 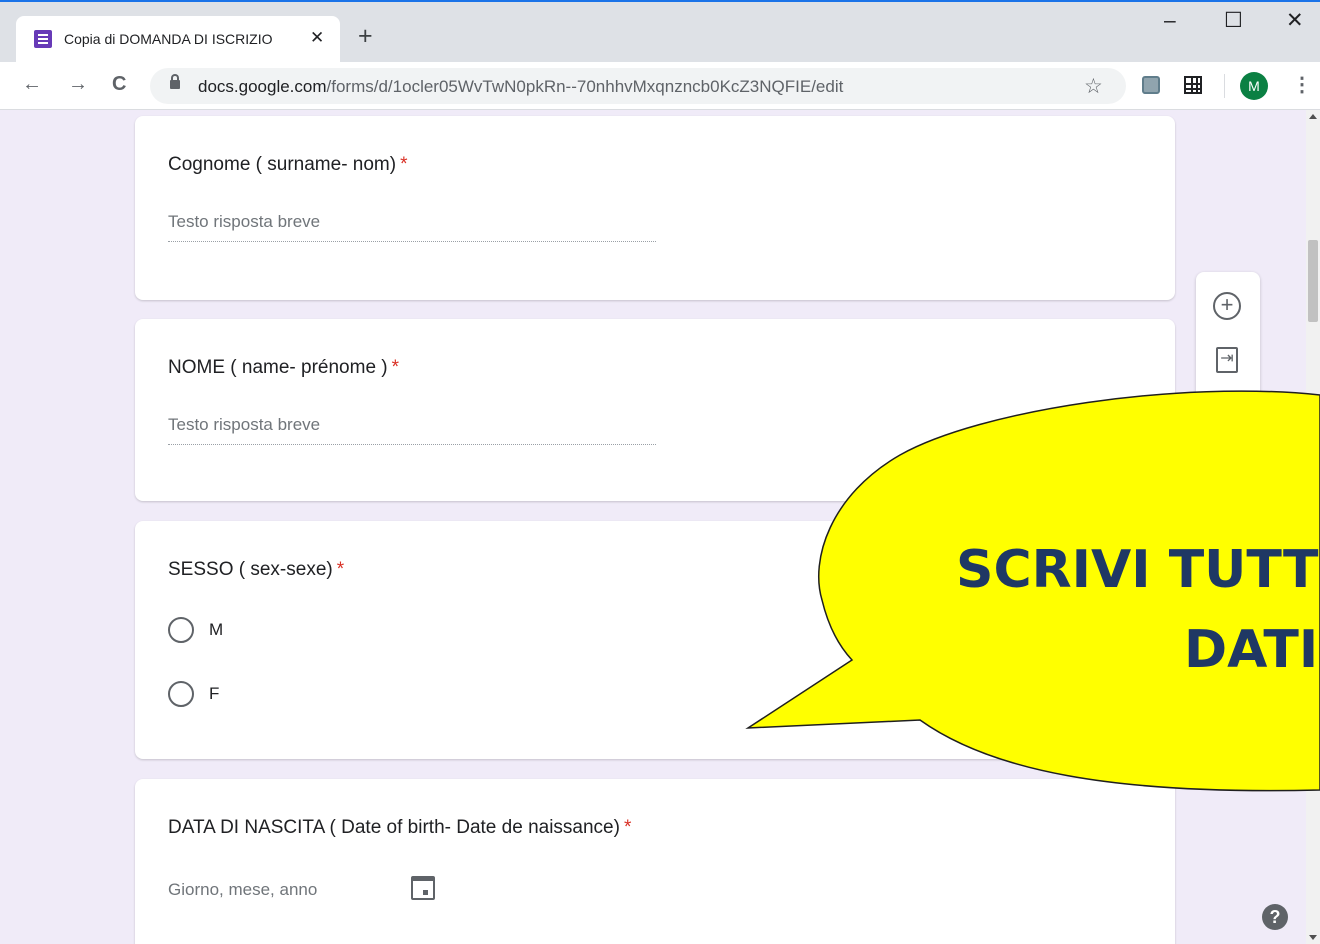 I want to click on lock-icon, so click(x=175, y=81).